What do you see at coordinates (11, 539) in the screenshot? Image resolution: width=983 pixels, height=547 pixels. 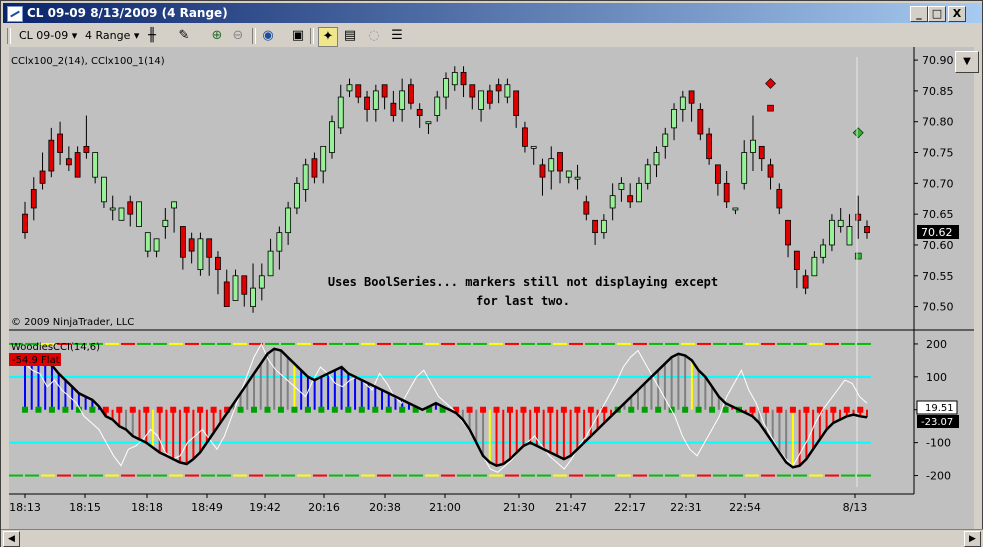 I see `scroll-left-button: ◀` at bounding box center [11, 539].